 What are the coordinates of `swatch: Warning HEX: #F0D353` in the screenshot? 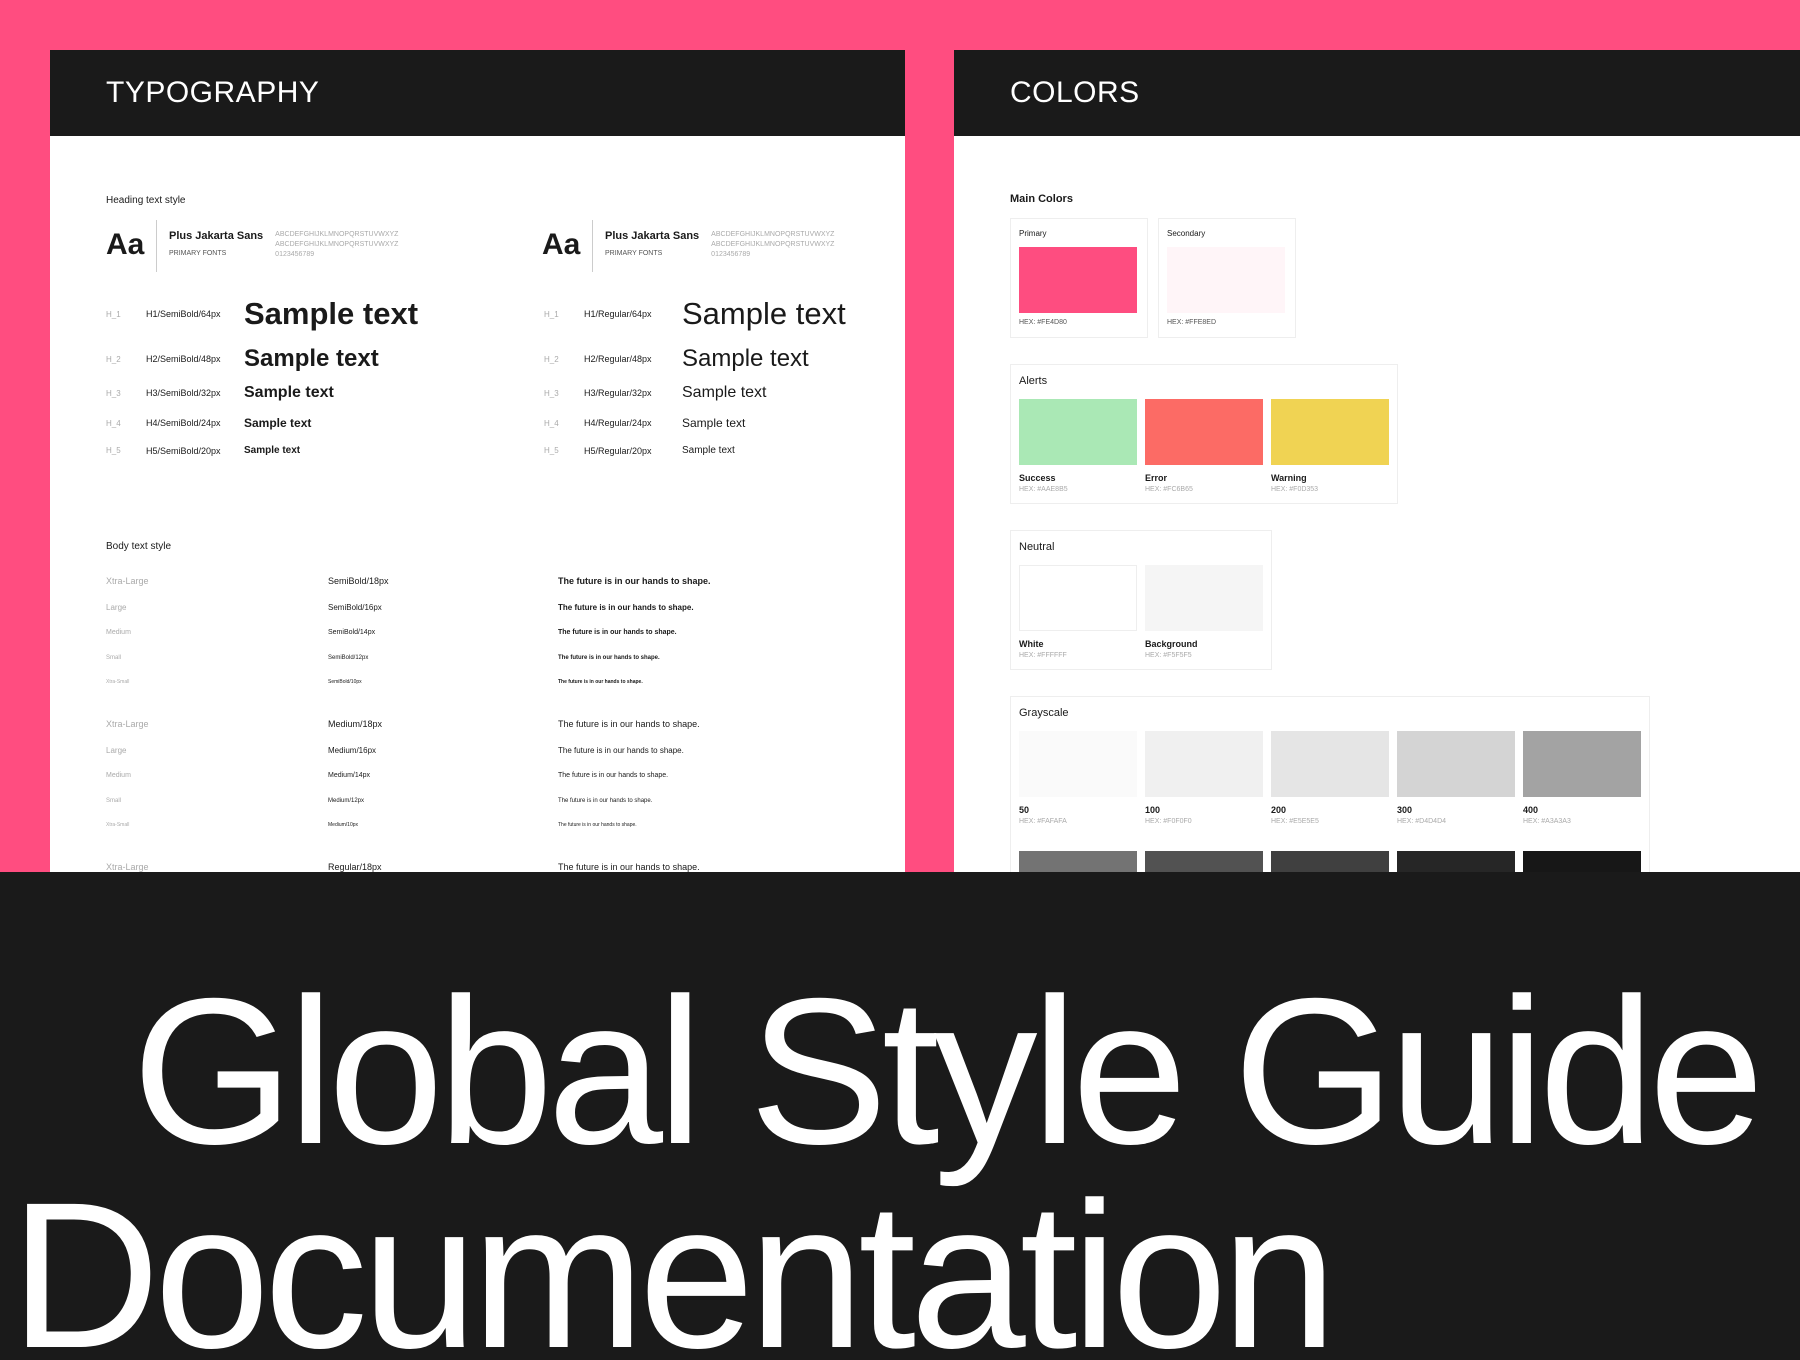 It's located at (1330, 446).